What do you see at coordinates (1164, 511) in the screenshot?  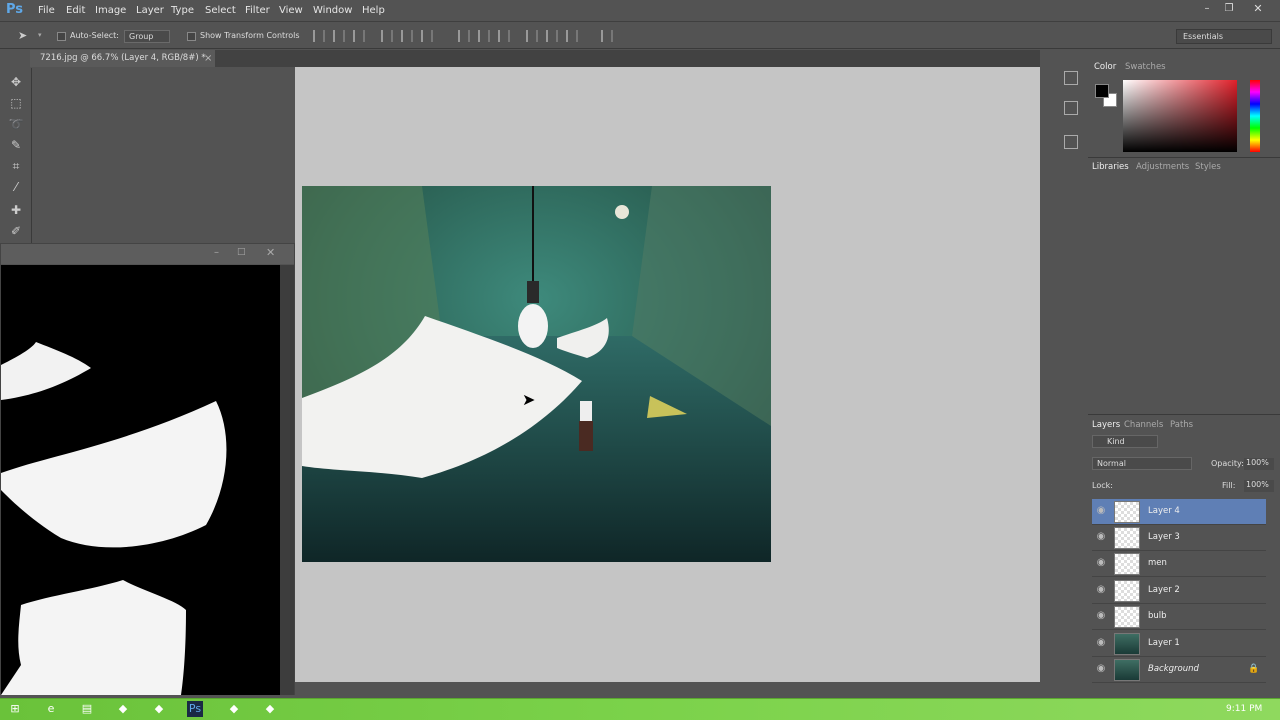 I see `layer-name: Layer 4` at bounding box center [1164, 511].